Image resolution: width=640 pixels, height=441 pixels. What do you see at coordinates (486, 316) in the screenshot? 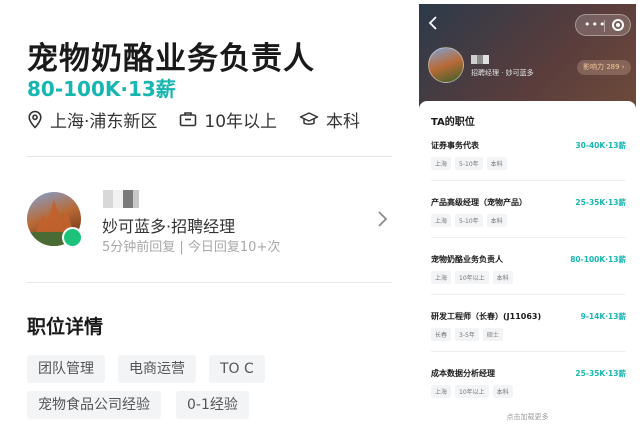
I see `position-title: 研发工程师（长春）(J11063)` at bounding box center [486, 316].